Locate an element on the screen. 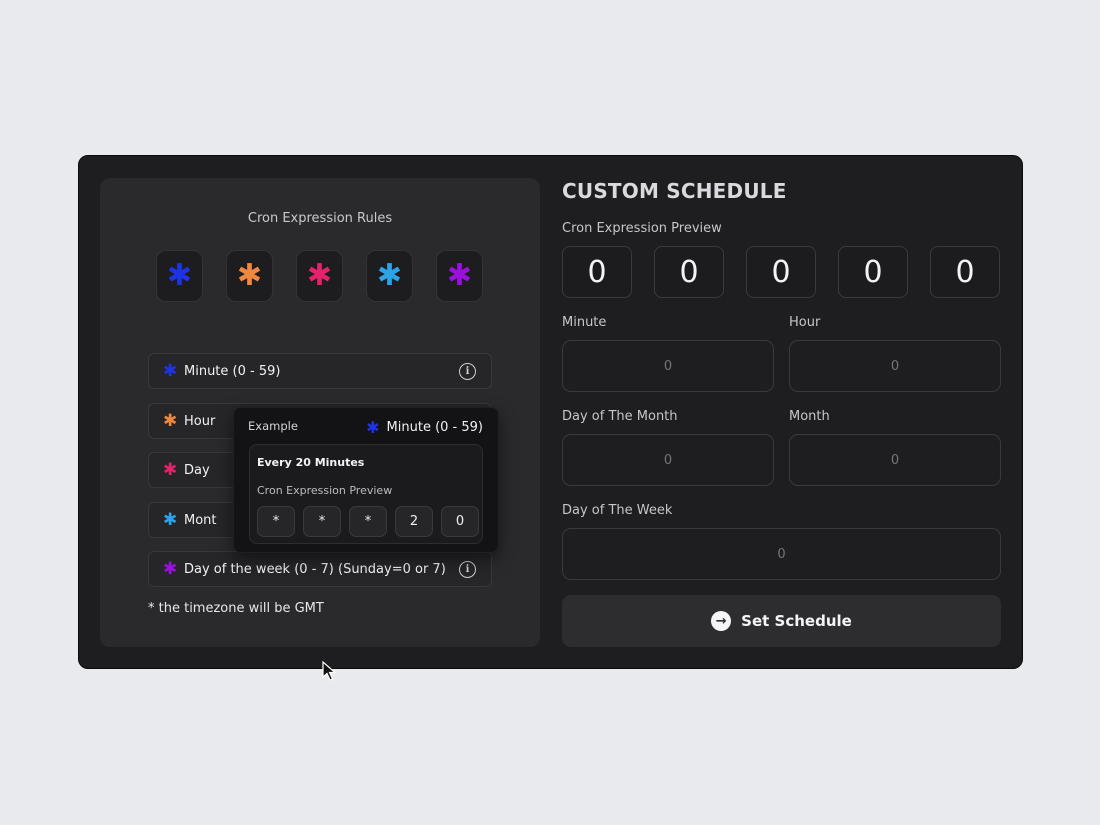  minute-label: Minute is located at coordinates (584, 322).